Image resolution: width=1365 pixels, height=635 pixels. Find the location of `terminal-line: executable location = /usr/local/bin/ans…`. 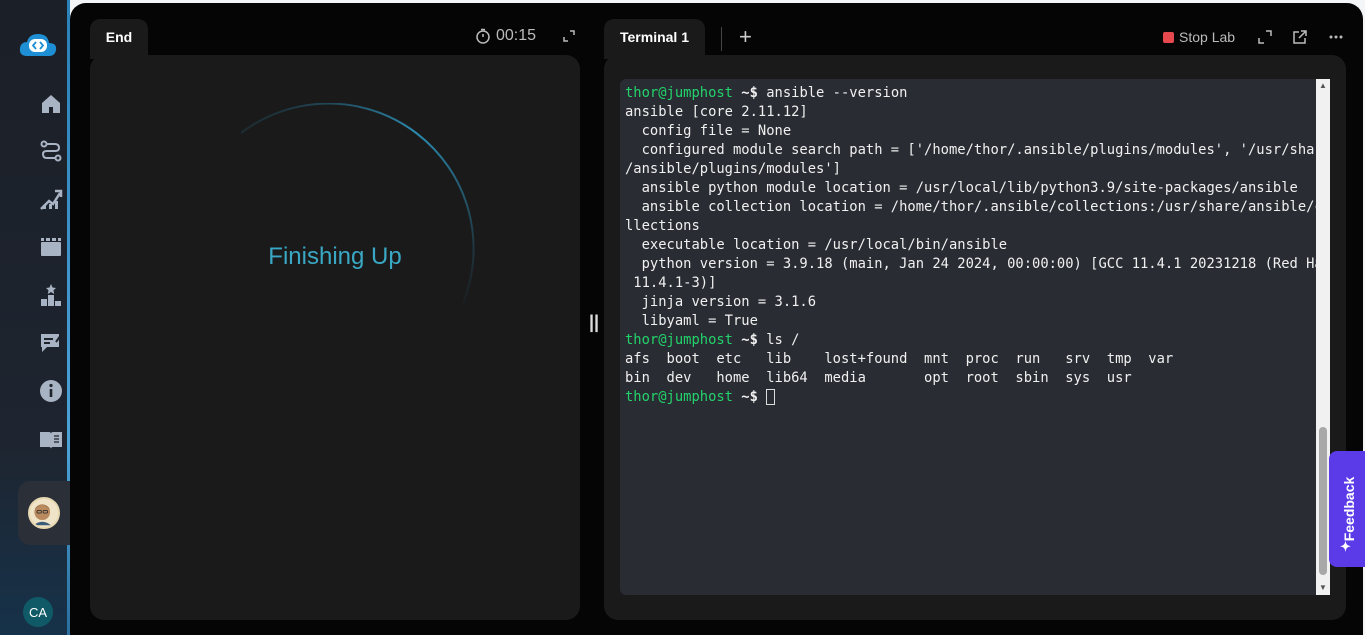

terminal-line: executable location = /usr/local/bin/ans… is located at coordinates (970, 245).